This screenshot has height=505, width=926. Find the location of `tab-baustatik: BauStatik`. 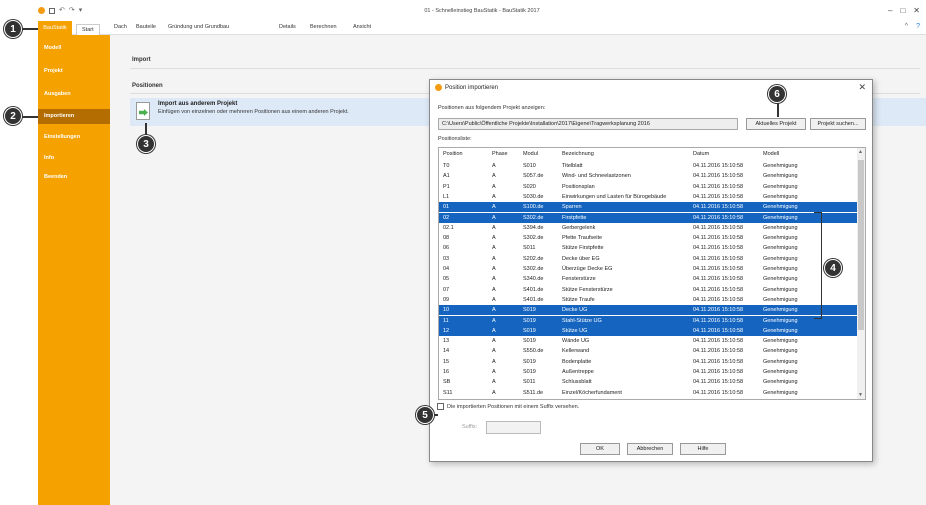

tab-baustatik: BauStatik is located at coordinates (55, 28).